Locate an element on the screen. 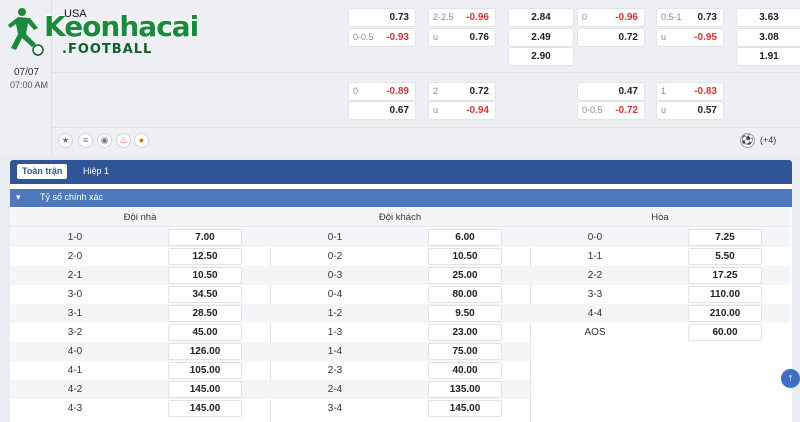 Image resolution: width=800 pixels, height=422 pixels. odds-button: 210.00 is located at coordinates (725, 313).